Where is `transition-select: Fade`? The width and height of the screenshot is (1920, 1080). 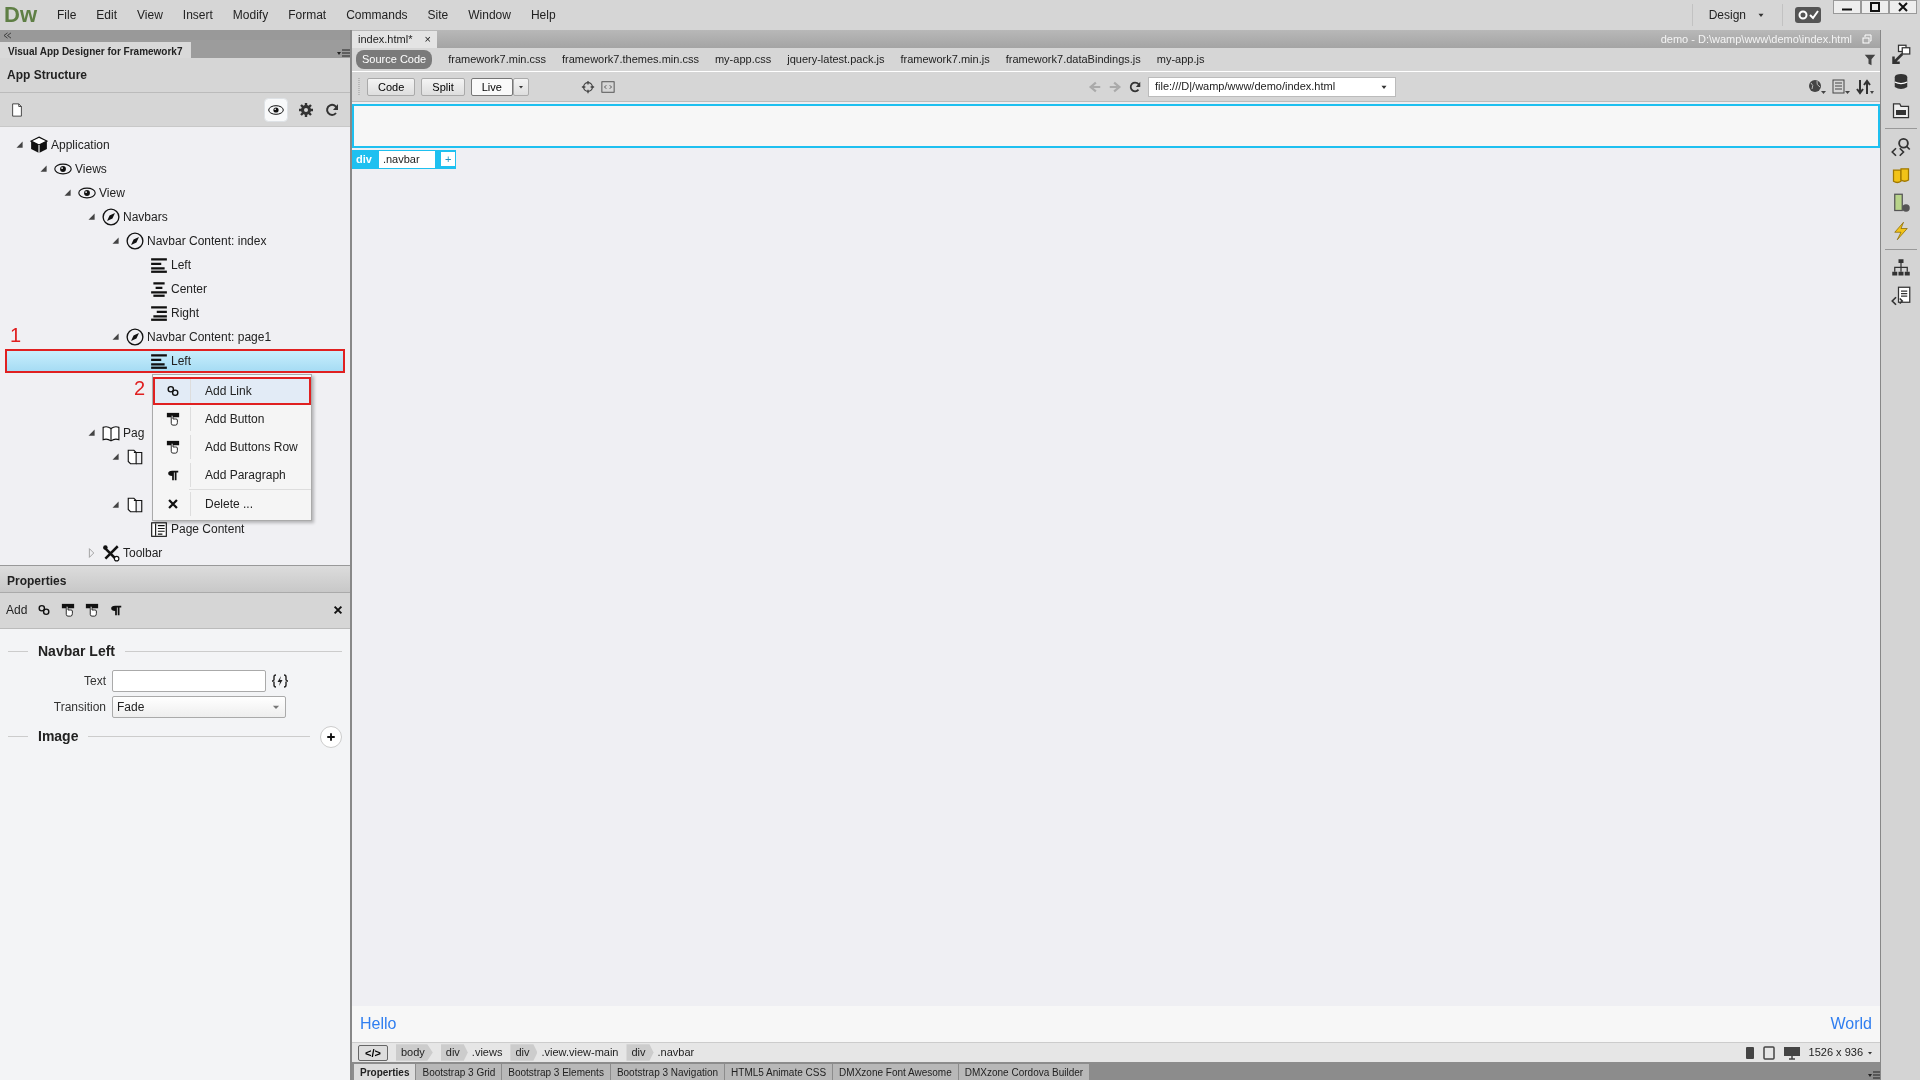
transition-select: Fade is located at coordinates (199, 706).